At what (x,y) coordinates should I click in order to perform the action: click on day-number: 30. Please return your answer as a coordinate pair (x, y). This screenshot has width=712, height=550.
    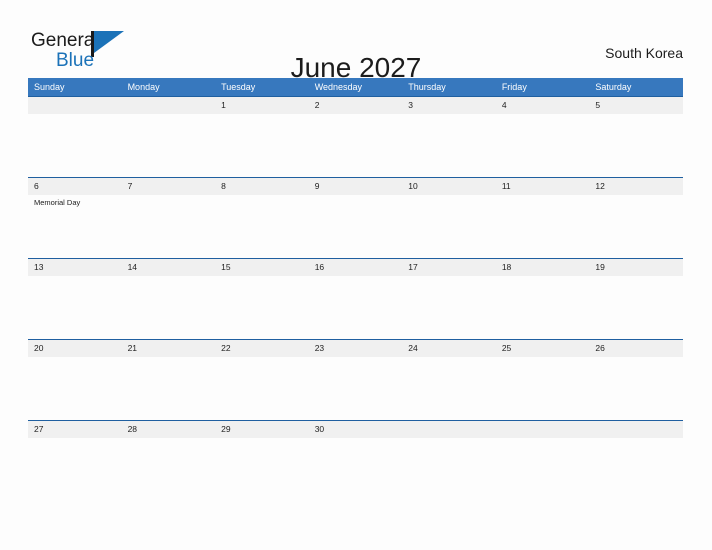
    Looking at the image, I should click on (356, 429).